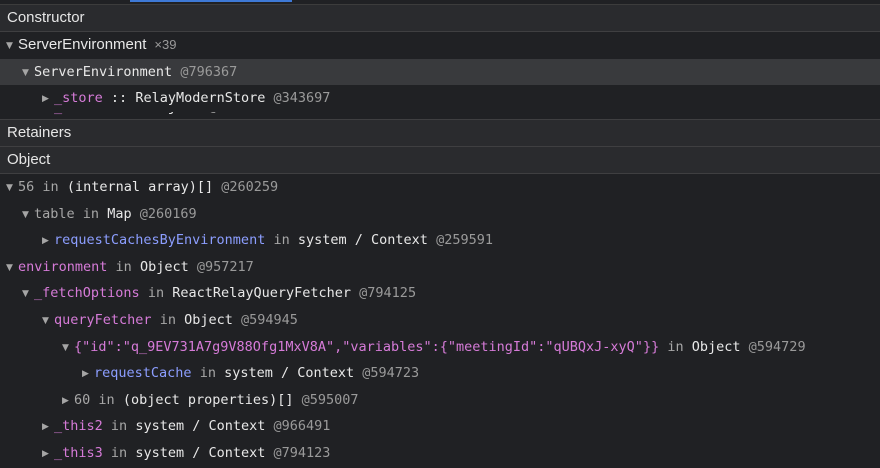  What do you see at coordinates (200, 98) in the screenshot?
I see `type-name: RelayModernStore` at bounding box center [200, 98].